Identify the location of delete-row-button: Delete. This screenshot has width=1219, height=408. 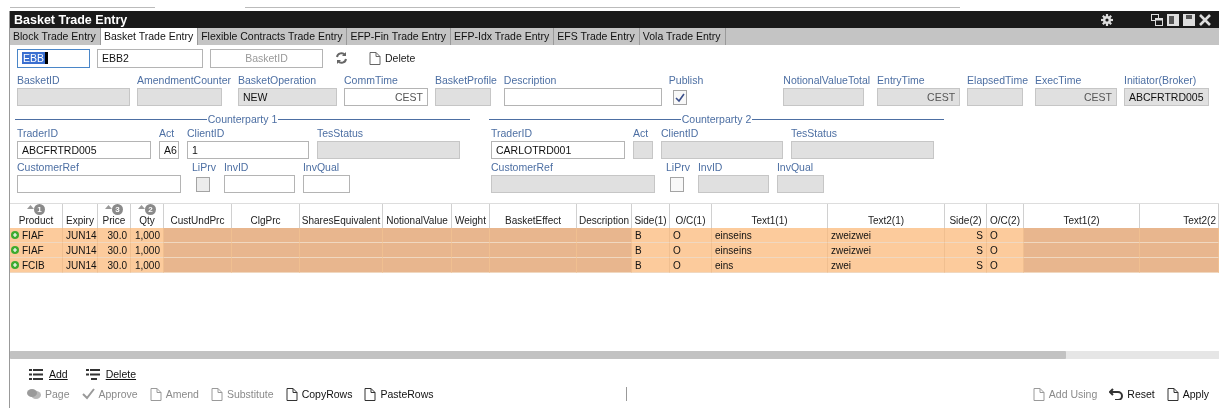
(111, 374).